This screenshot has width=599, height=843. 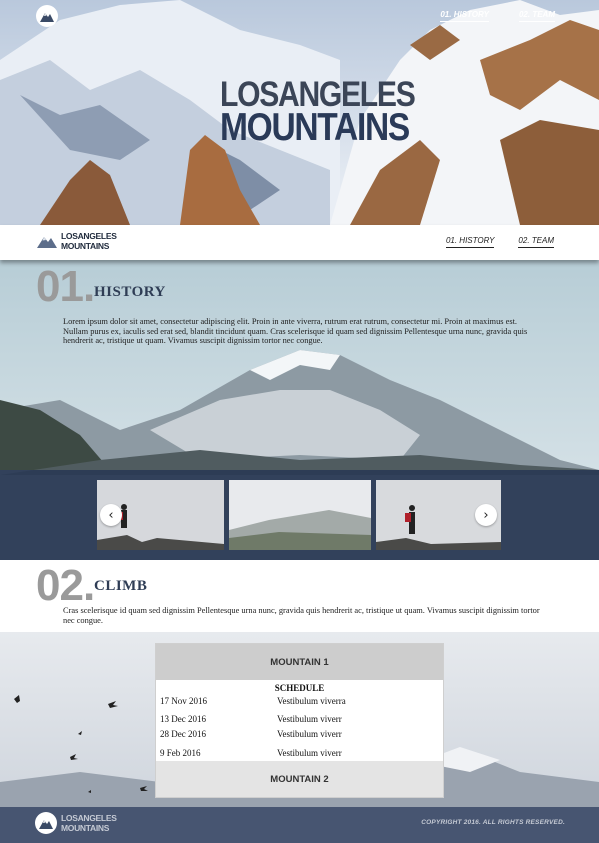 What do you see at coordinates (497, 16) in the screenshot?
I see `hero-nav: 01. HISTORY 02. TEAM` at bounding box center [497, 16].